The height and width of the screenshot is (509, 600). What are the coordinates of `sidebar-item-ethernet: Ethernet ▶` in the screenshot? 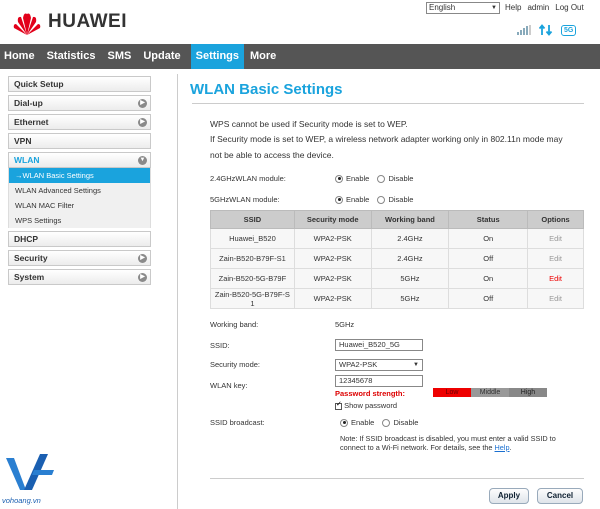 It's located at (79, 122).